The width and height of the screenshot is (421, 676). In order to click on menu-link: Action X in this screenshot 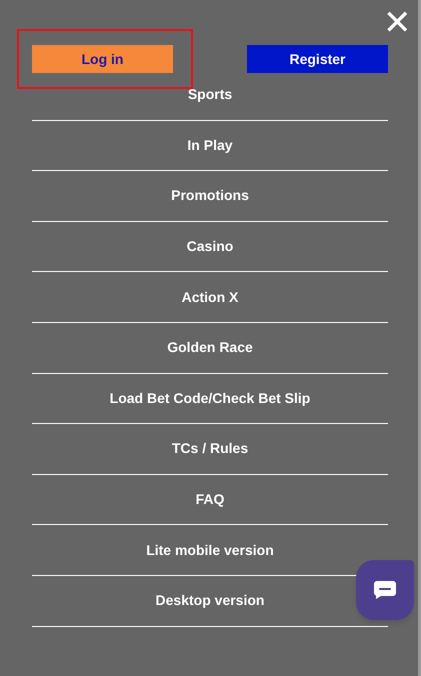, I will do `click(210, 297)`.